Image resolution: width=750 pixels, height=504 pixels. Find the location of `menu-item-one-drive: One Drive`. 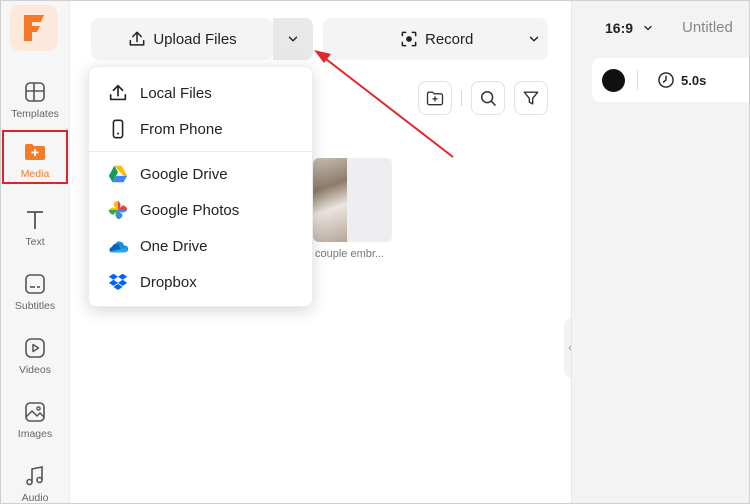

menu-item-one-drive: One Drive is located at coordinates (201, 246).